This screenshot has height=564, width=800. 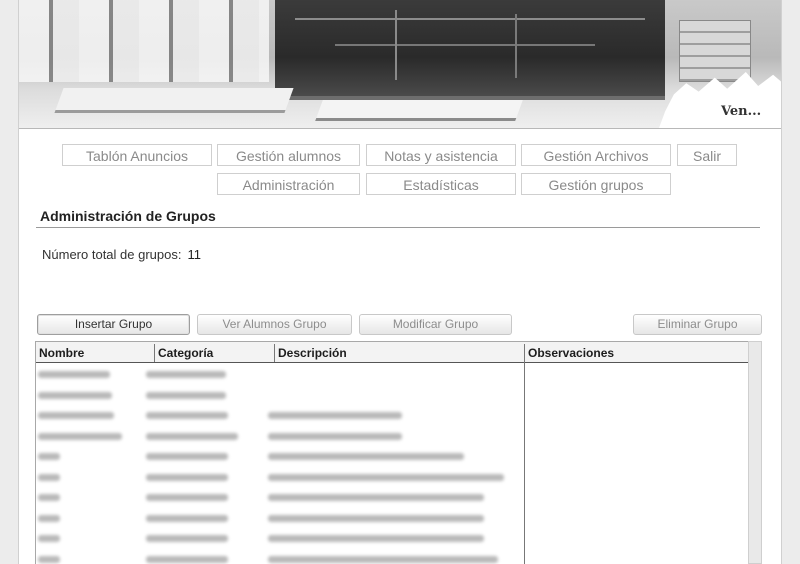 I want to click on nav-estadisticas: Estadísticas, so click(x=441, y=184).